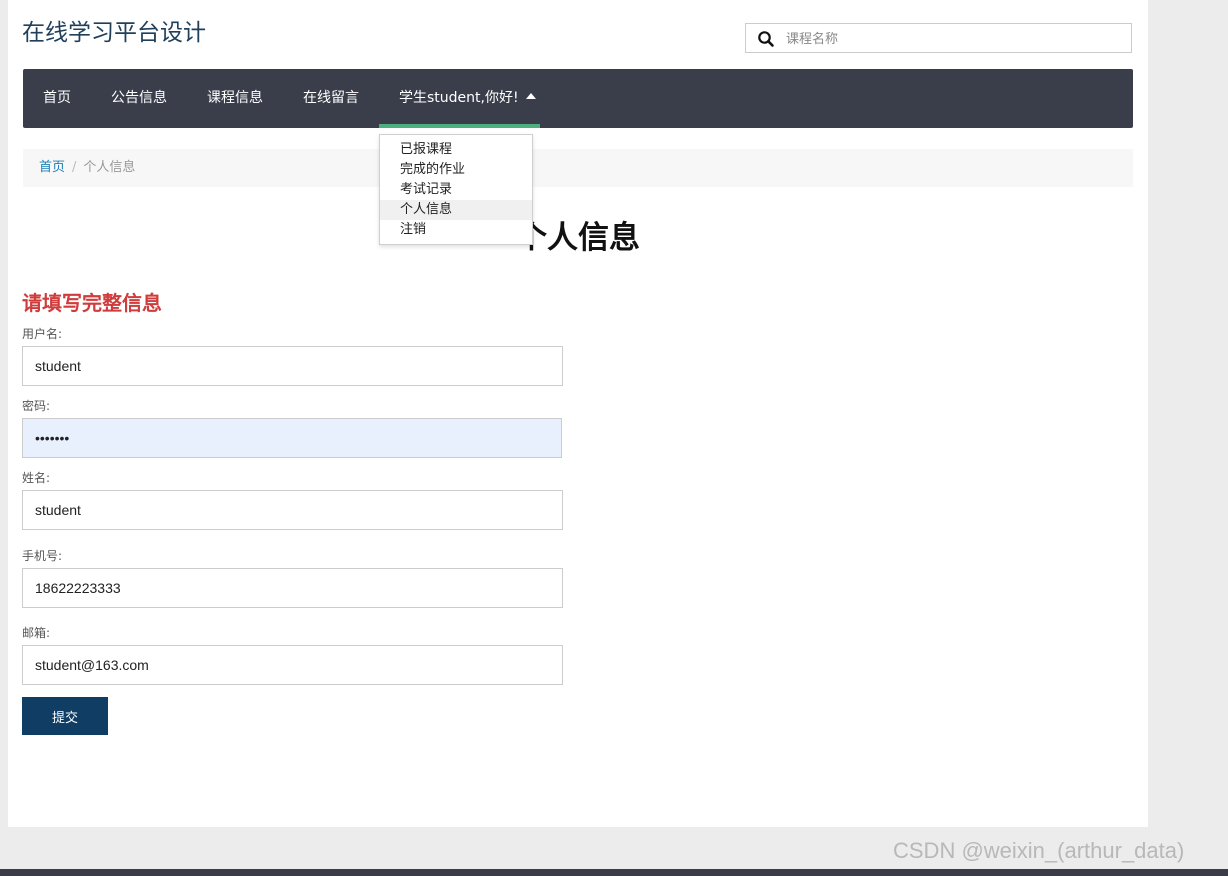  I want to click on user-greeting: 学生student,你好!, so click(459, 98).